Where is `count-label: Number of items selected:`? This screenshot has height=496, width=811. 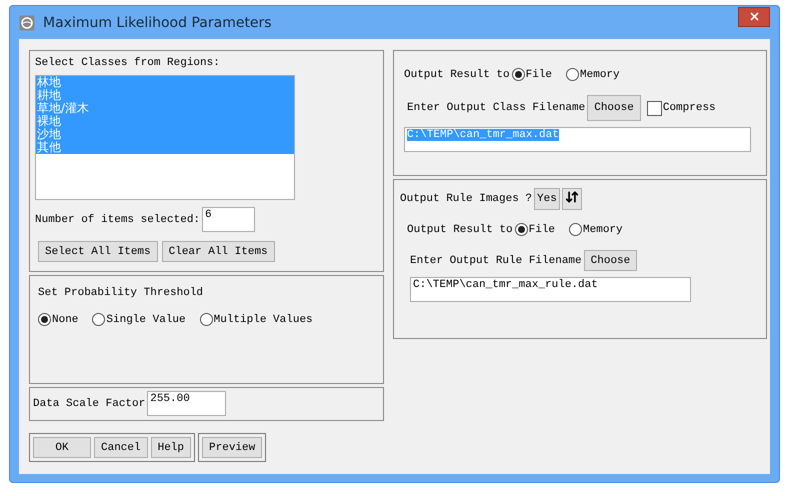 count-label: Number of items selected: is located at coordinates (117, 220).